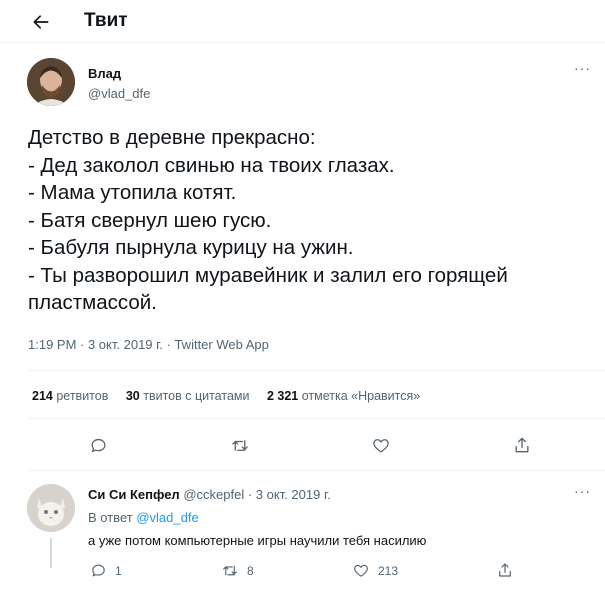 Image resolution: width=605 pixels, height=600 pixels. What do you see at coordinates (250, 570) in the screenshot?
I see `retweet-count: 8` at bounding box center [250, 570].